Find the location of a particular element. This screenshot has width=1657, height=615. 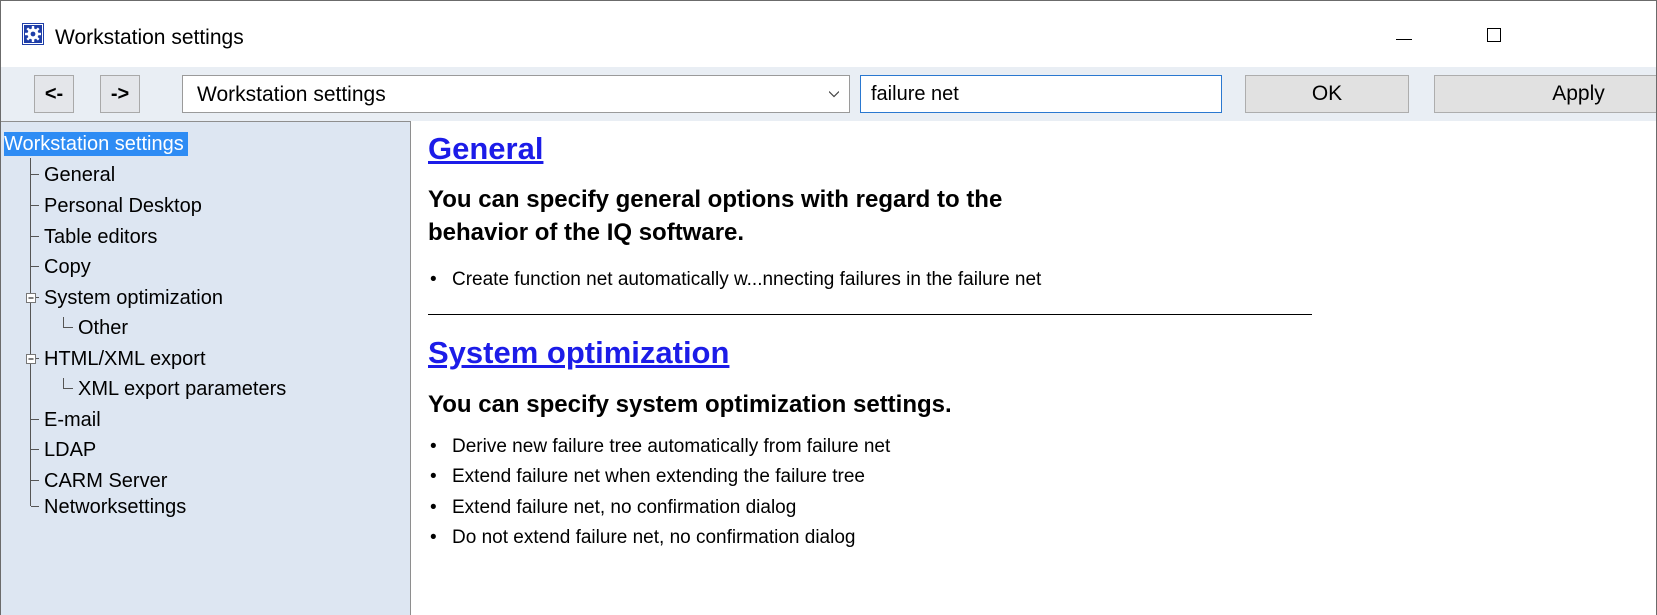

maximize-icon is located at coordinates (1494, 35).